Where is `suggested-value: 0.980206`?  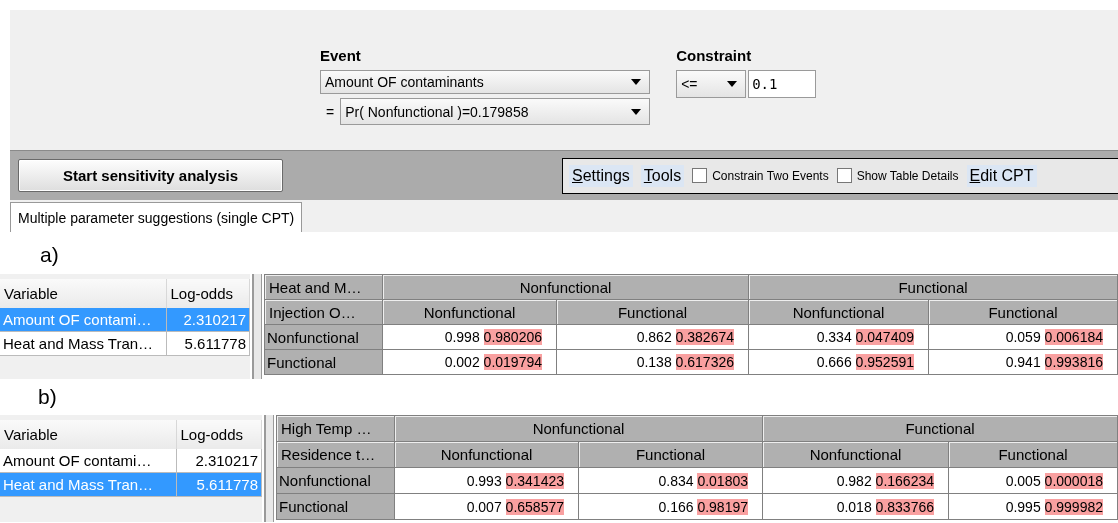 suggested-value: 0.980206 is located at coordinates (512, 337).